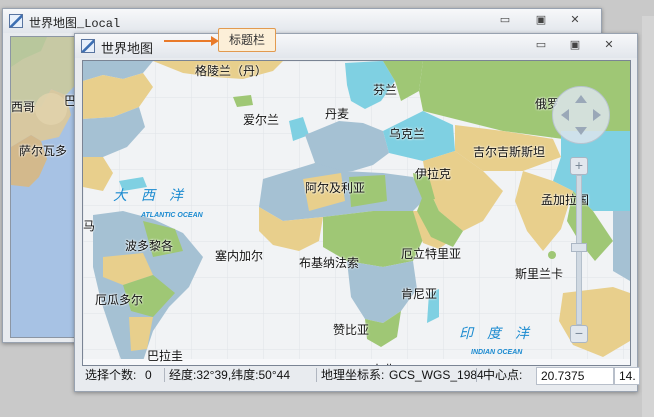 Image resolution: width=654 pixels, height=417 pixels. I want to click on center-y-field: 14., so click(627, 376).